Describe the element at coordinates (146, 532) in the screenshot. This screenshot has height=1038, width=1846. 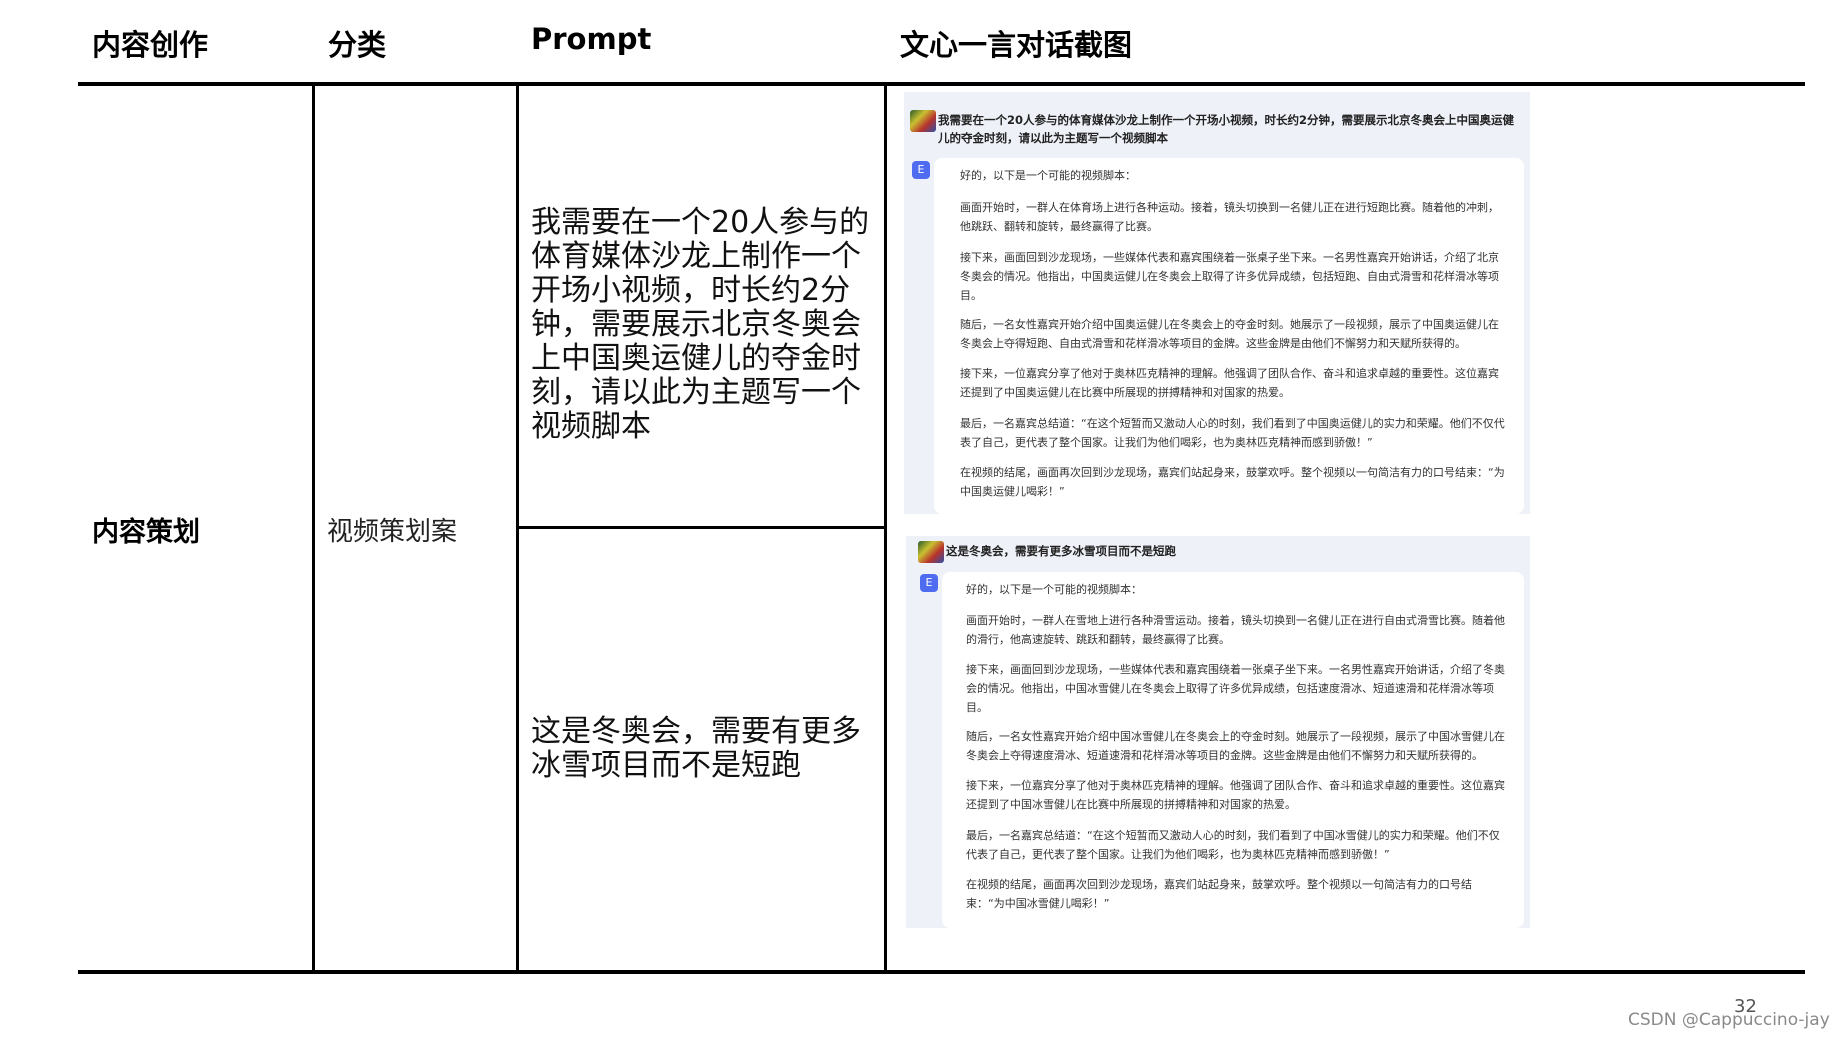
I see `content-planning-label: 内容策划` at that location.